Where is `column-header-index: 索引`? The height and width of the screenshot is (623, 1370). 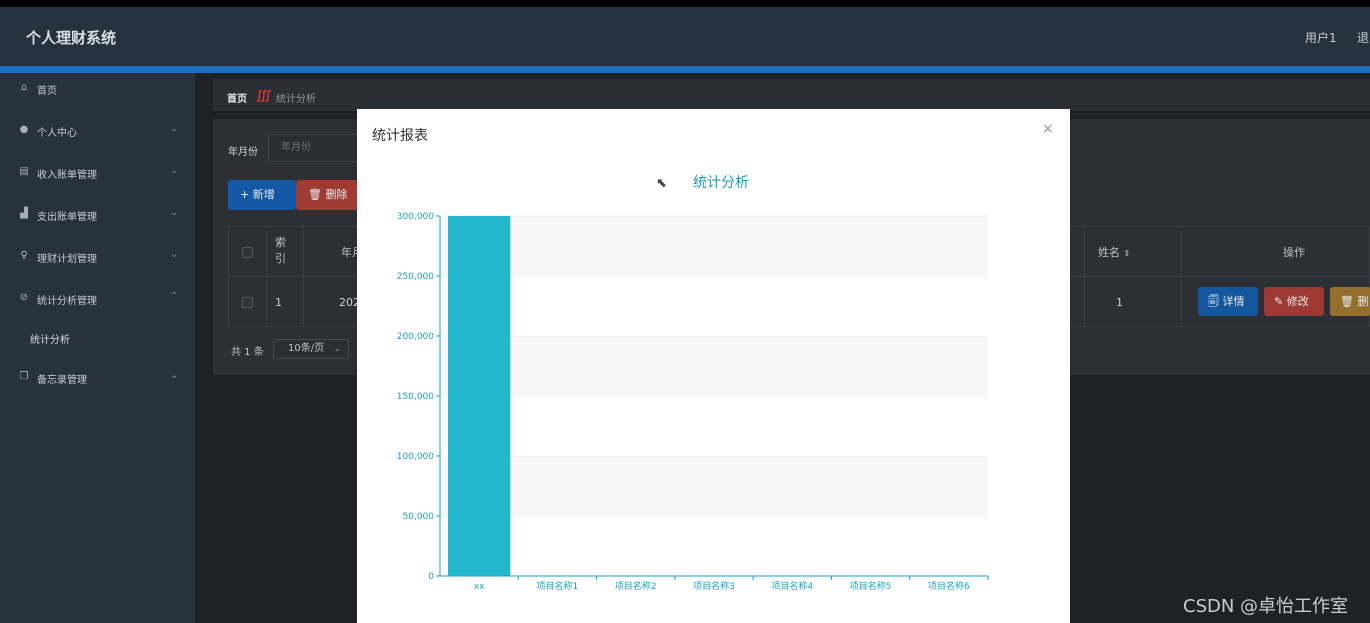 column-header-index: 索引 is located at coordinates (280, 250).